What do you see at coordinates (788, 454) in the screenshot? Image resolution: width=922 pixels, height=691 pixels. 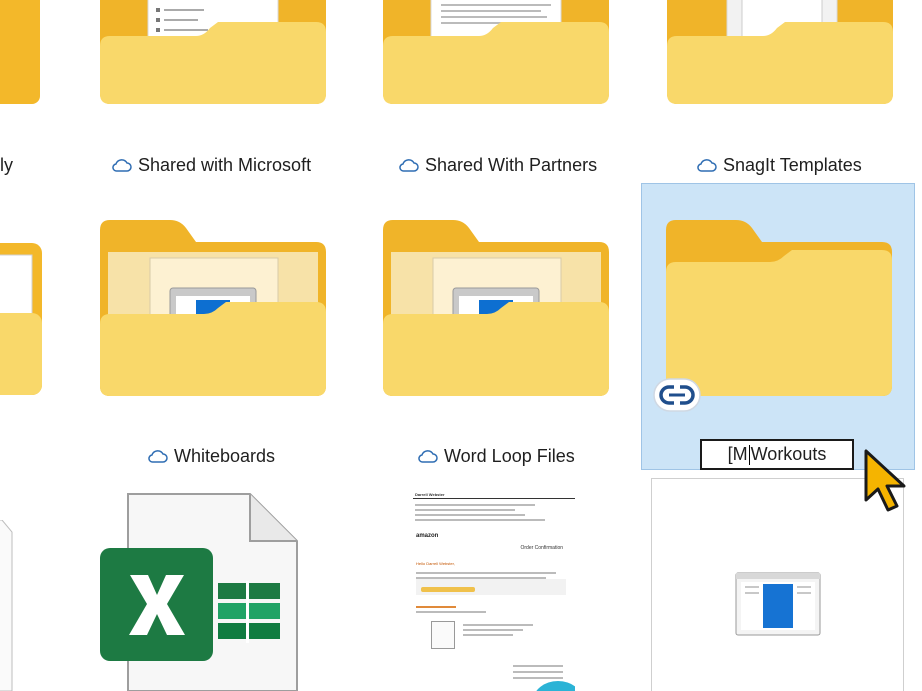 I see `rename-text-after-caret: Workouts` at bounding box center [788, 454].